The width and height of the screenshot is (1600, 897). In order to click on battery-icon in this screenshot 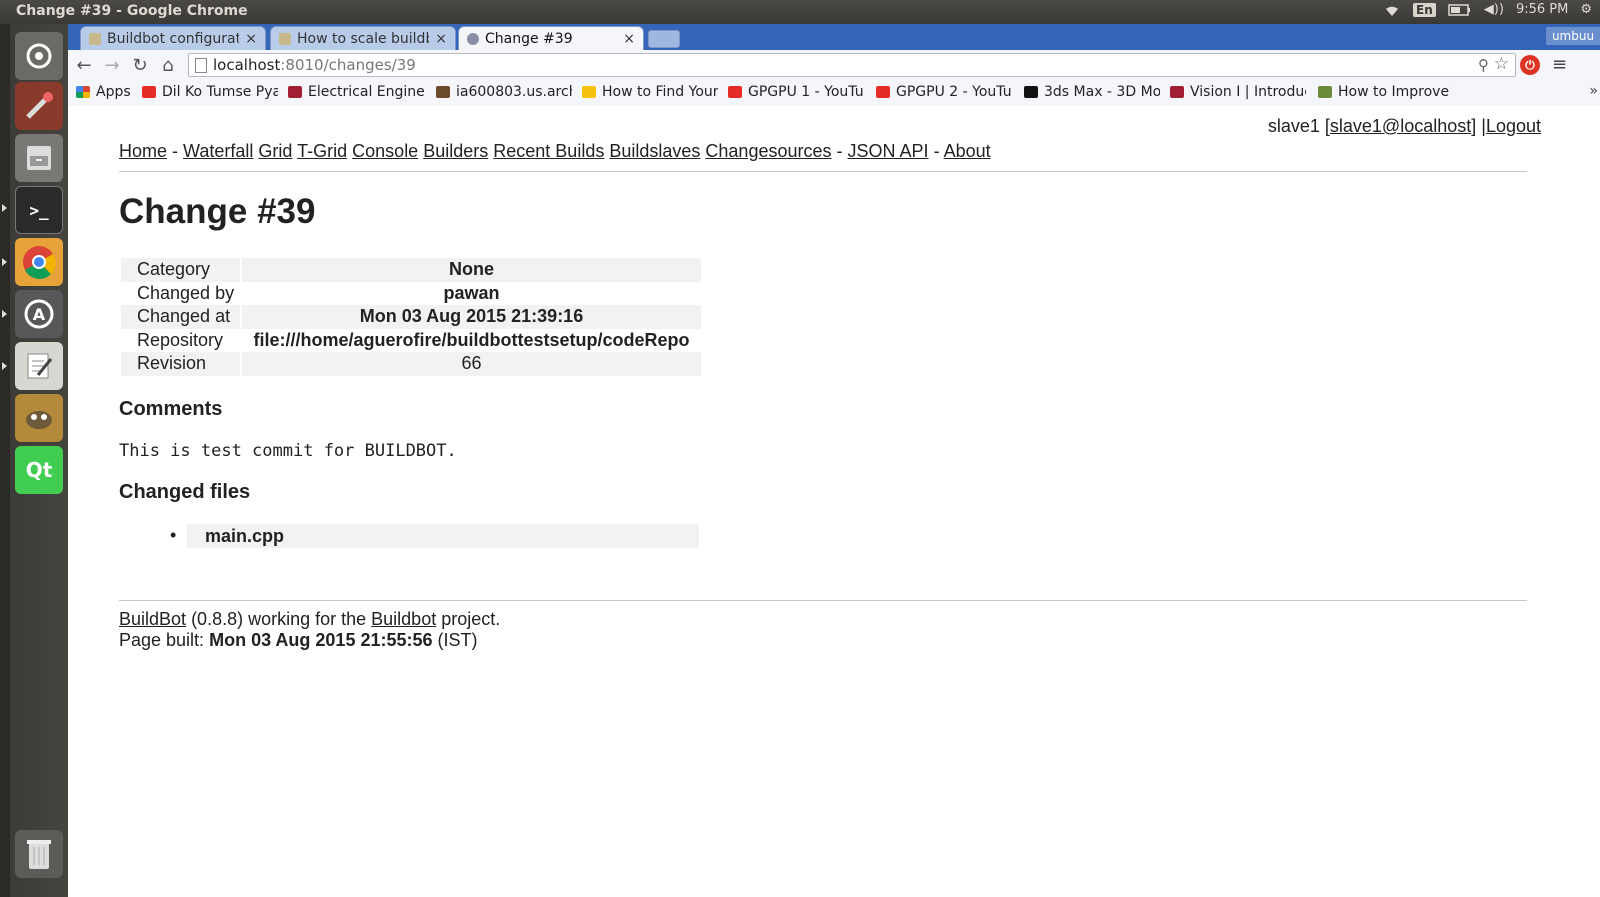, I will do `click(1460, 9)`.